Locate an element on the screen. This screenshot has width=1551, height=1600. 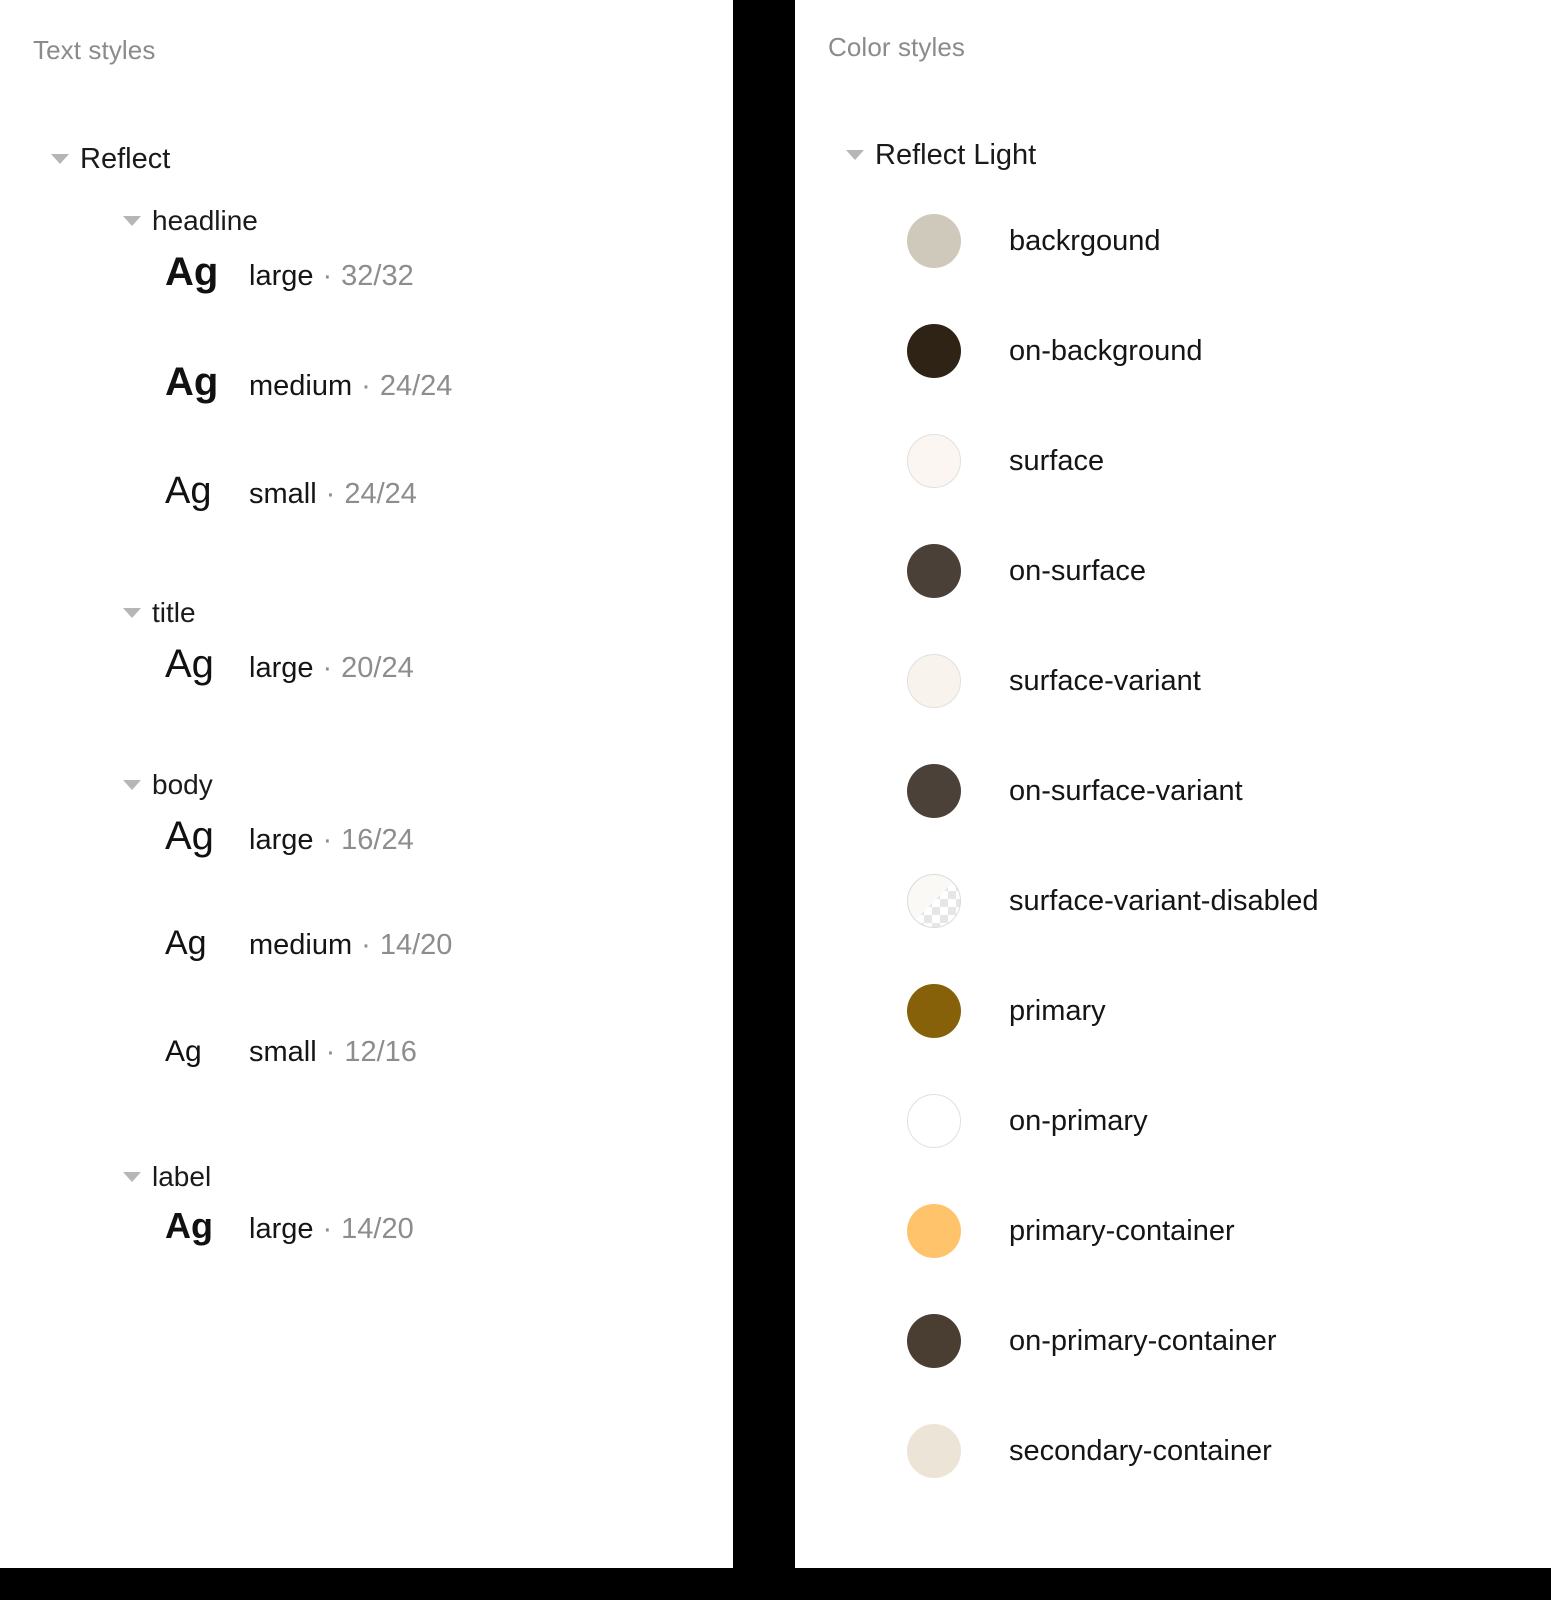
color-style-name: backrgound is located at coordinates (1085, 240).